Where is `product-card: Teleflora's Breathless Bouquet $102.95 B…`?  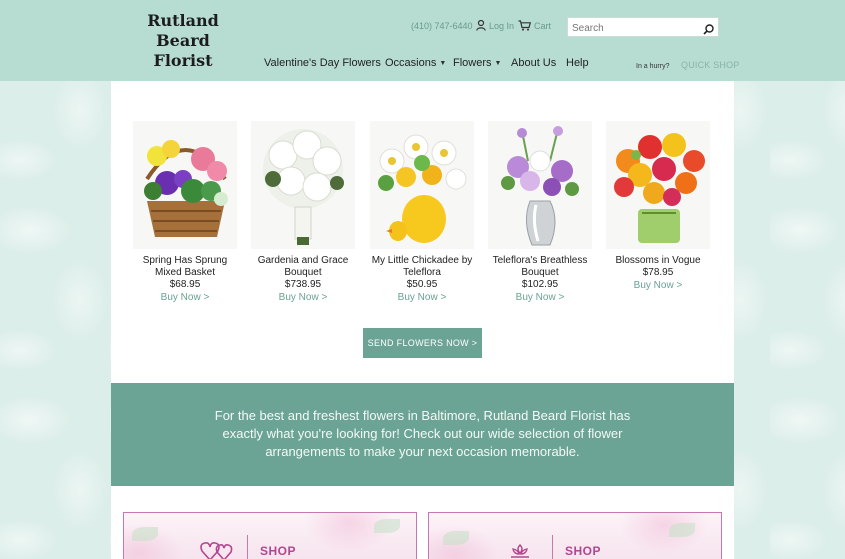 product-card: Teleflora's Breathless Bouquet $102.95 B… is located at coordinates (540, 212).